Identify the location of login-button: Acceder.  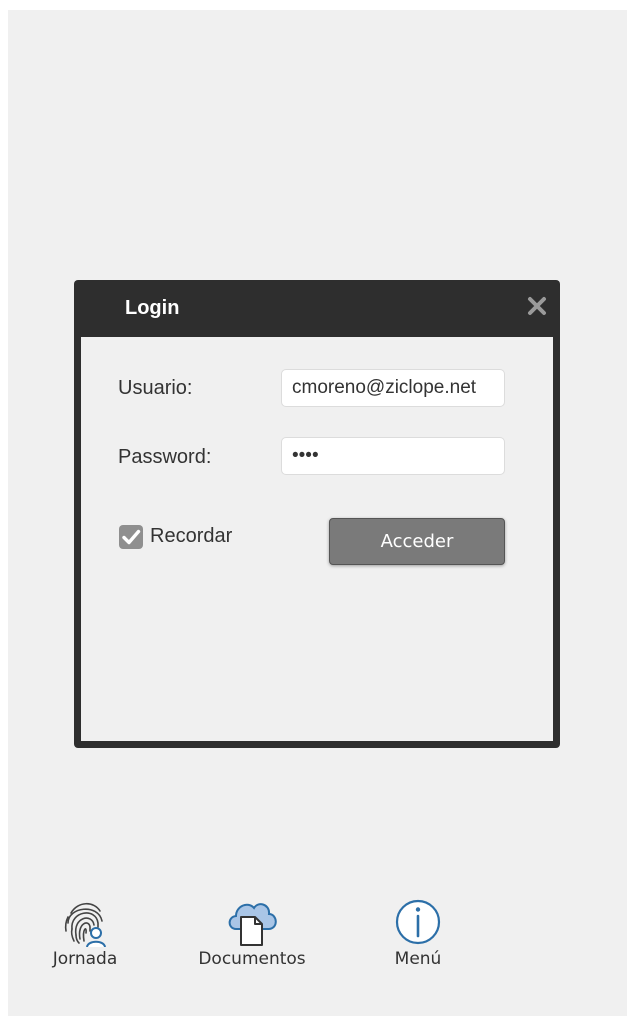
(417, 541).